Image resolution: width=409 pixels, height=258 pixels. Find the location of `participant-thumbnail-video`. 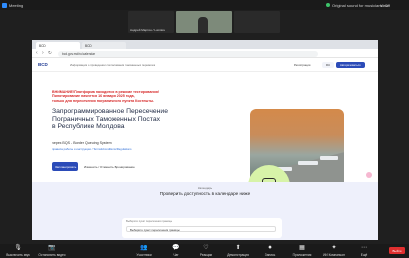

participant-thumbnail-video is located at coordinates (204, 22).